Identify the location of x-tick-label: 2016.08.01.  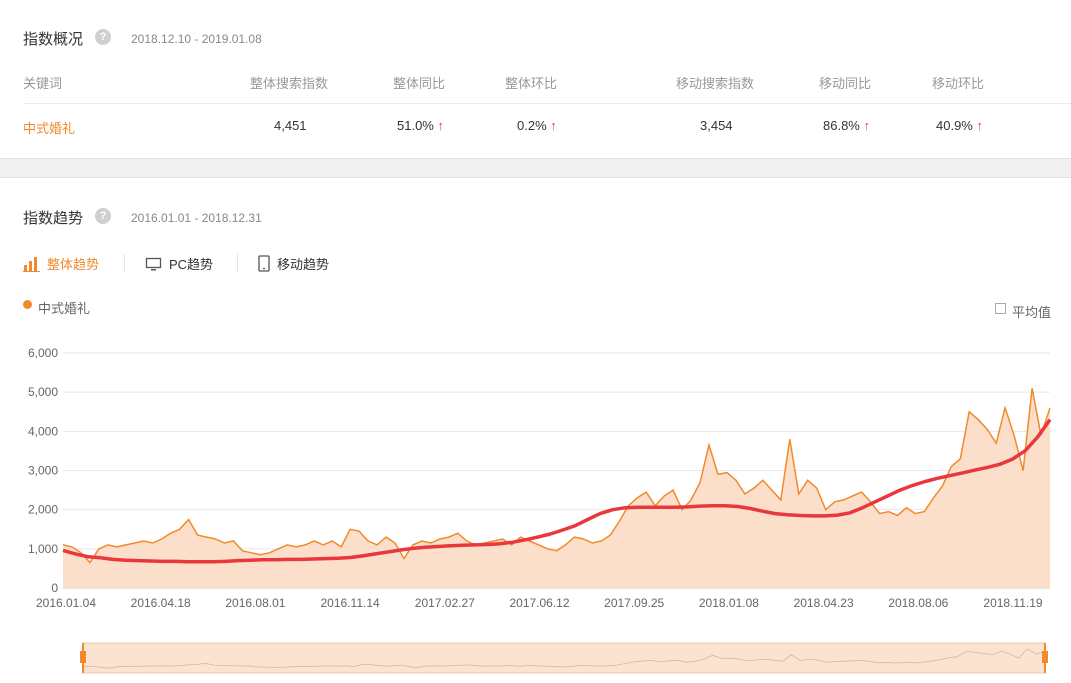
(255, 603).